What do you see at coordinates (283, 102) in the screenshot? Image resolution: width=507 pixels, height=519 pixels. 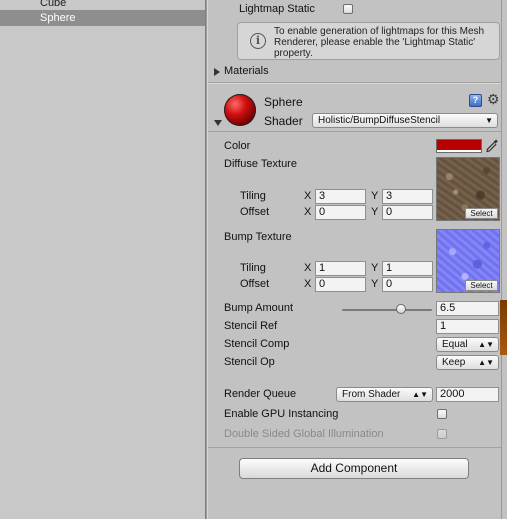 I see `material-name: Sphere` at bounding box center [283, 102].